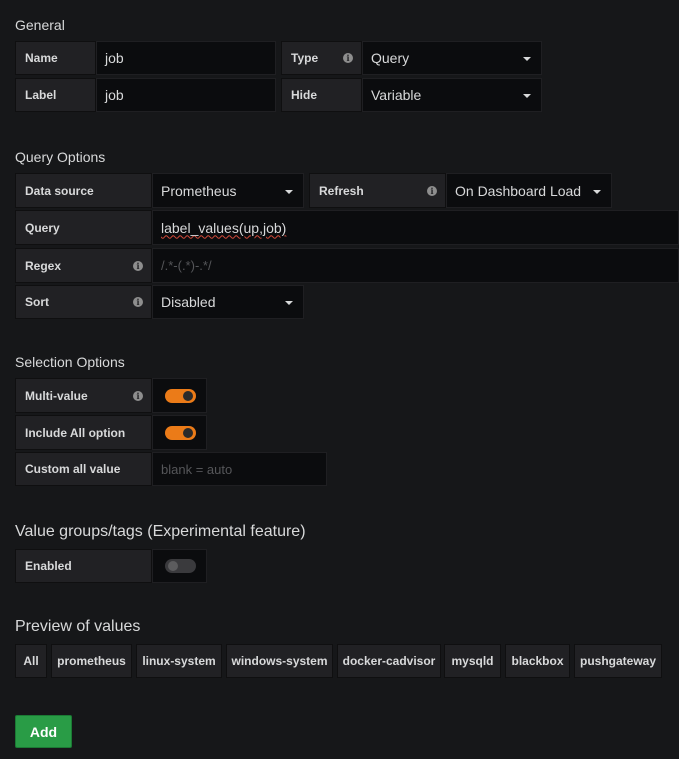 The image size is (679, 759). Describe the element at coordinates (224, 227) in the screenshot. I see `query-text: label_values(up,job)` at that location.